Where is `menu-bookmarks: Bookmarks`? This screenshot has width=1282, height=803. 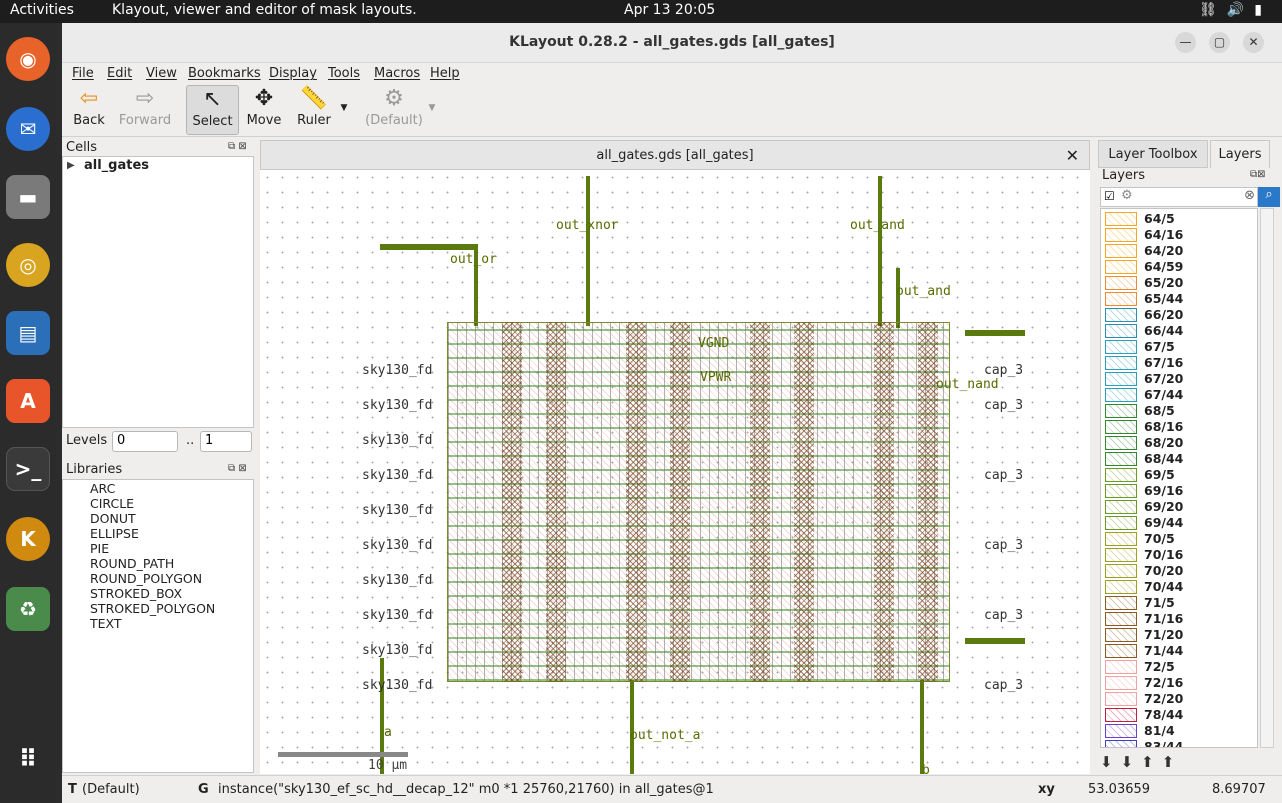
menu-bookmarks: Bookmarks is located at coordinates (224, 73).